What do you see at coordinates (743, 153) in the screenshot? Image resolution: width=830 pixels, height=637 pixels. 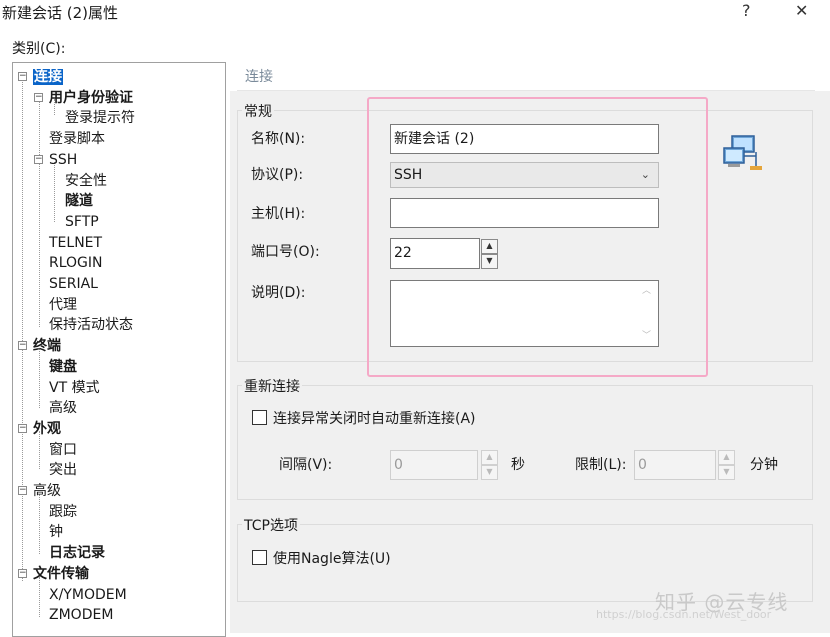 I see `network-icon` at bounding box center [743, 153].